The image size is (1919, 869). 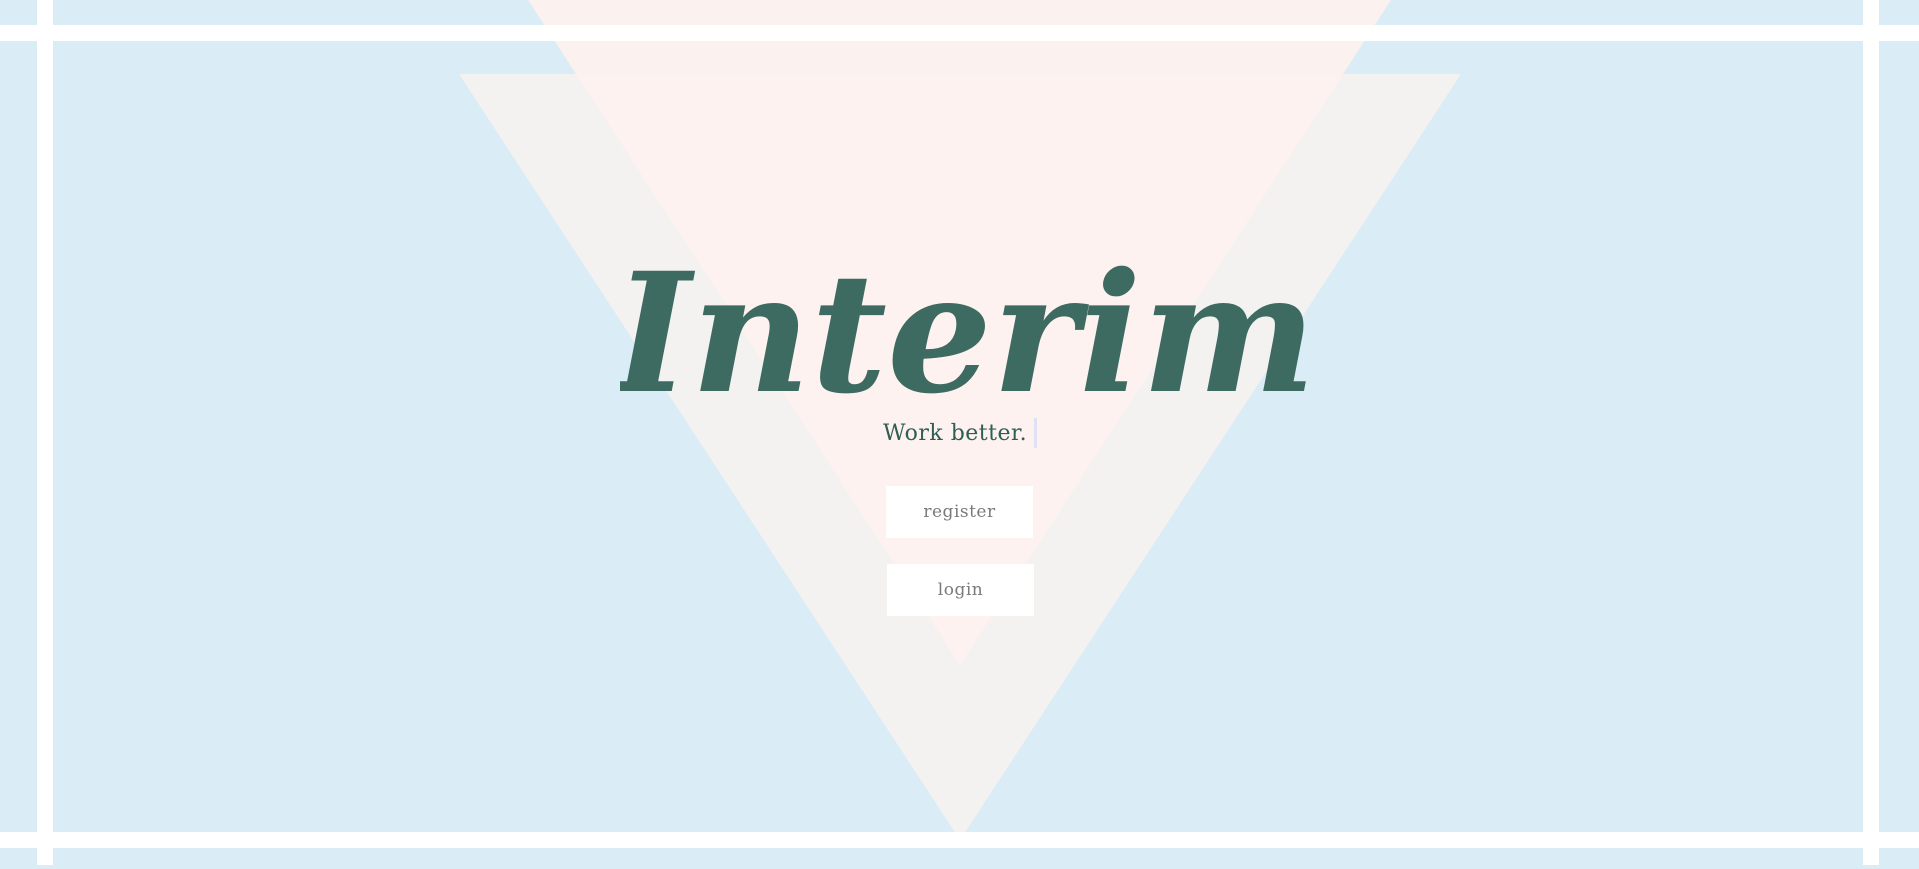 What do you see at coordinates (959, 512) in the screenshot?
I see `register-button: register` at bounding box center [959, 512].